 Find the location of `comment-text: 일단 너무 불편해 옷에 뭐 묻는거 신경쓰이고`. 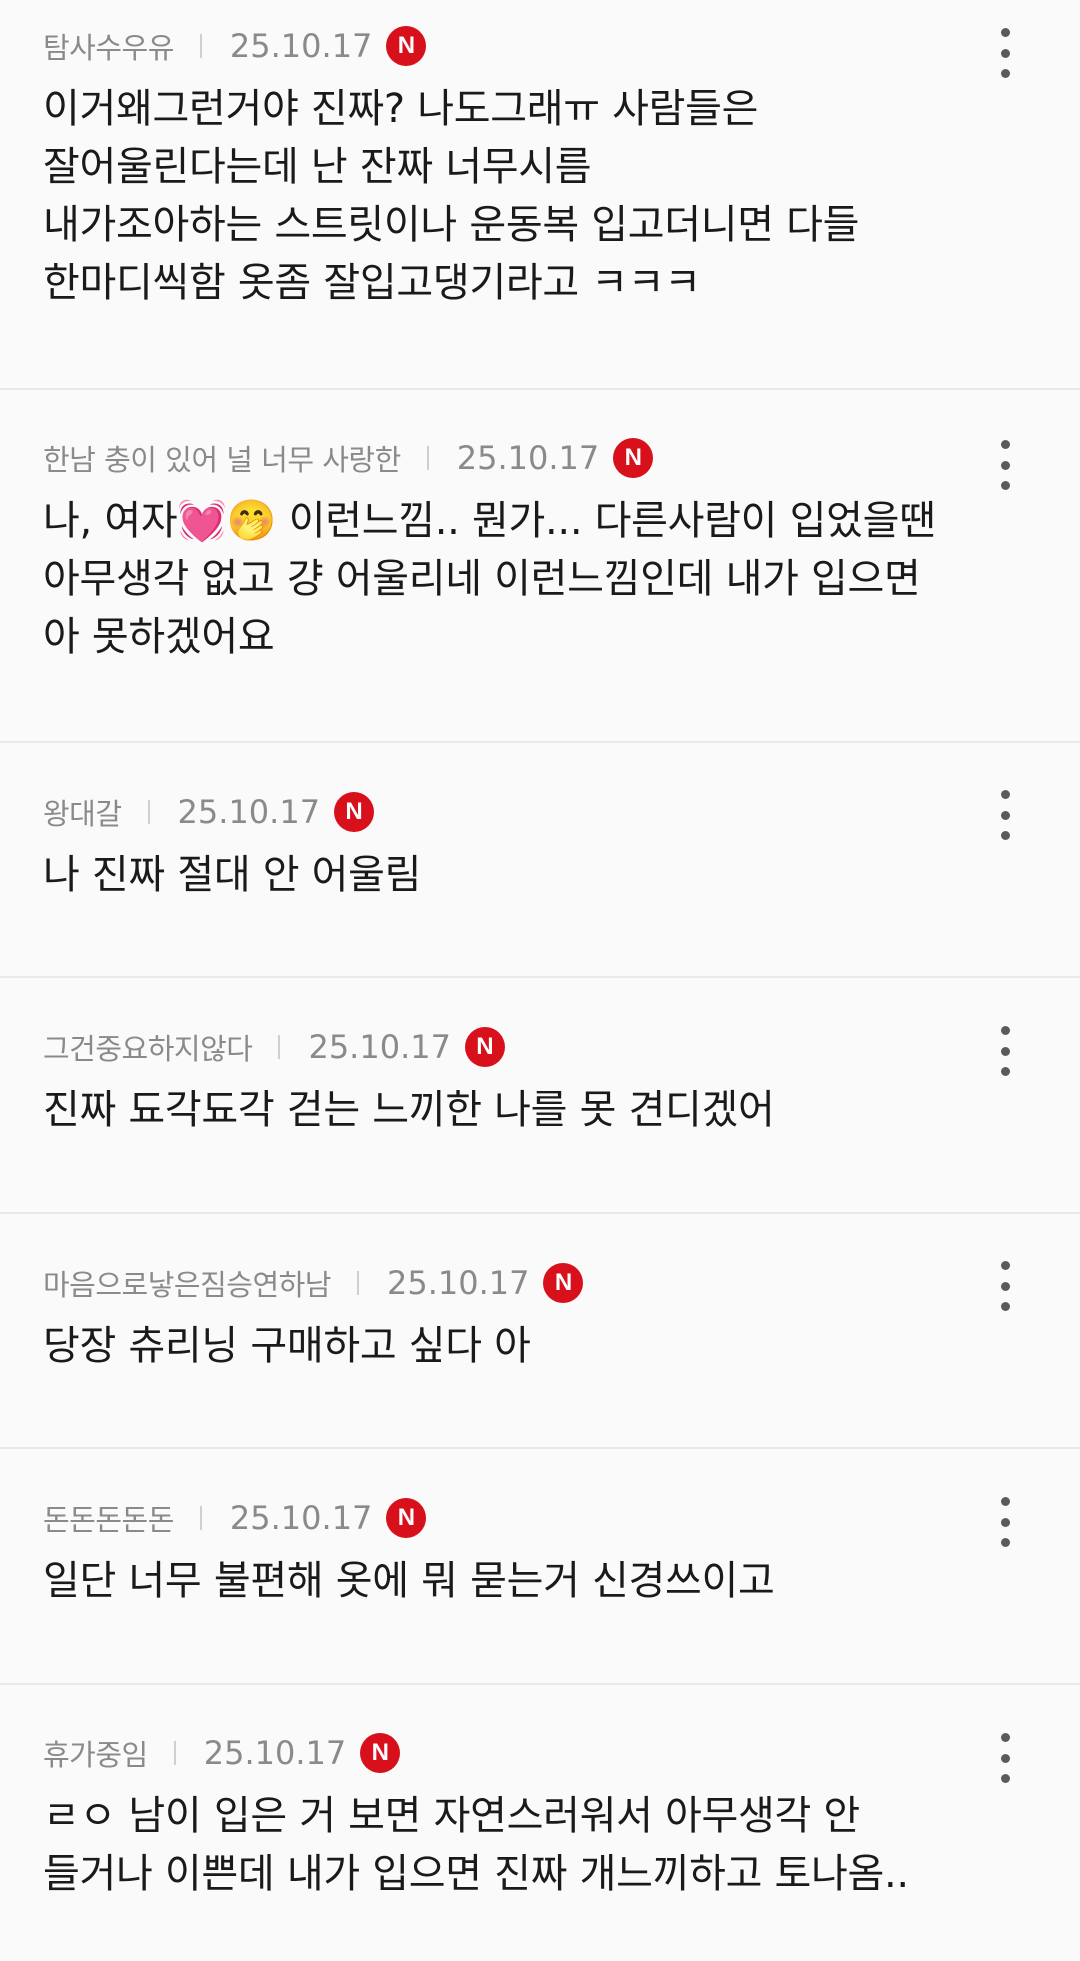

comment-text: 일단 너무 불편해 옷에 뭐 묻는거 신경쓰이고 is located at coordinates (409, 1581).